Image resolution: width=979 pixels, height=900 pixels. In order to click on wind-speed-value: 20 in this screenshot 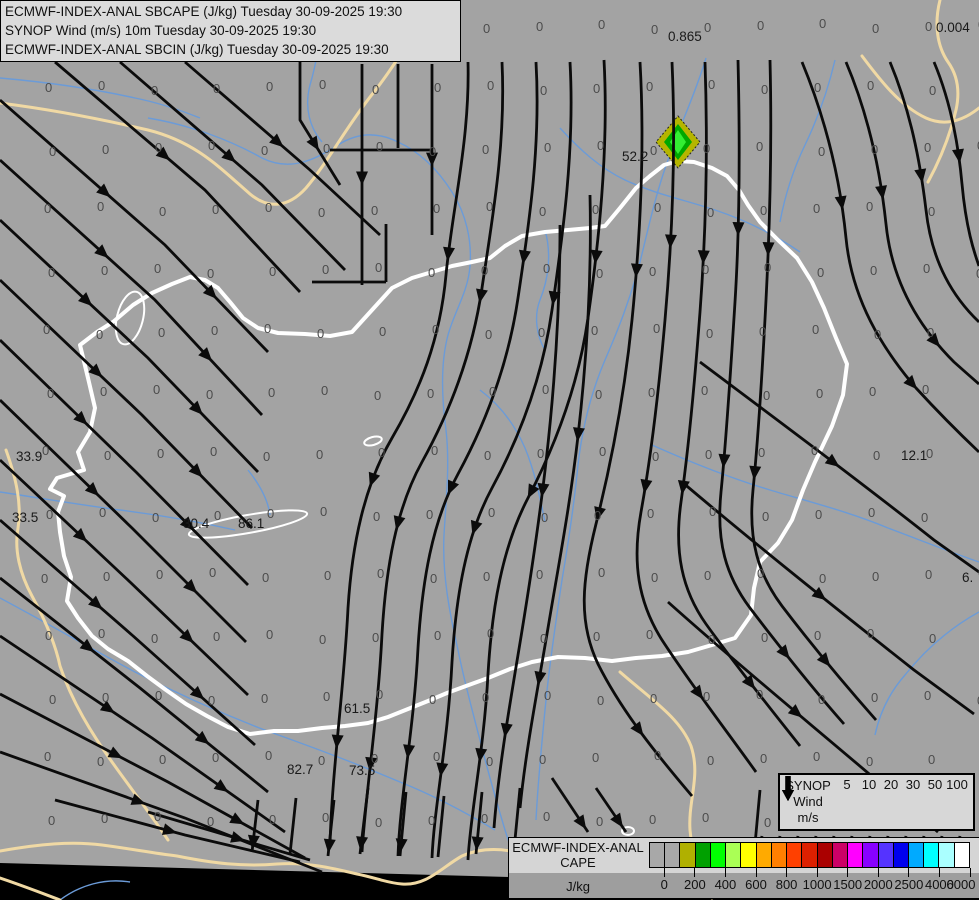, I will do `click(891, 784)`.